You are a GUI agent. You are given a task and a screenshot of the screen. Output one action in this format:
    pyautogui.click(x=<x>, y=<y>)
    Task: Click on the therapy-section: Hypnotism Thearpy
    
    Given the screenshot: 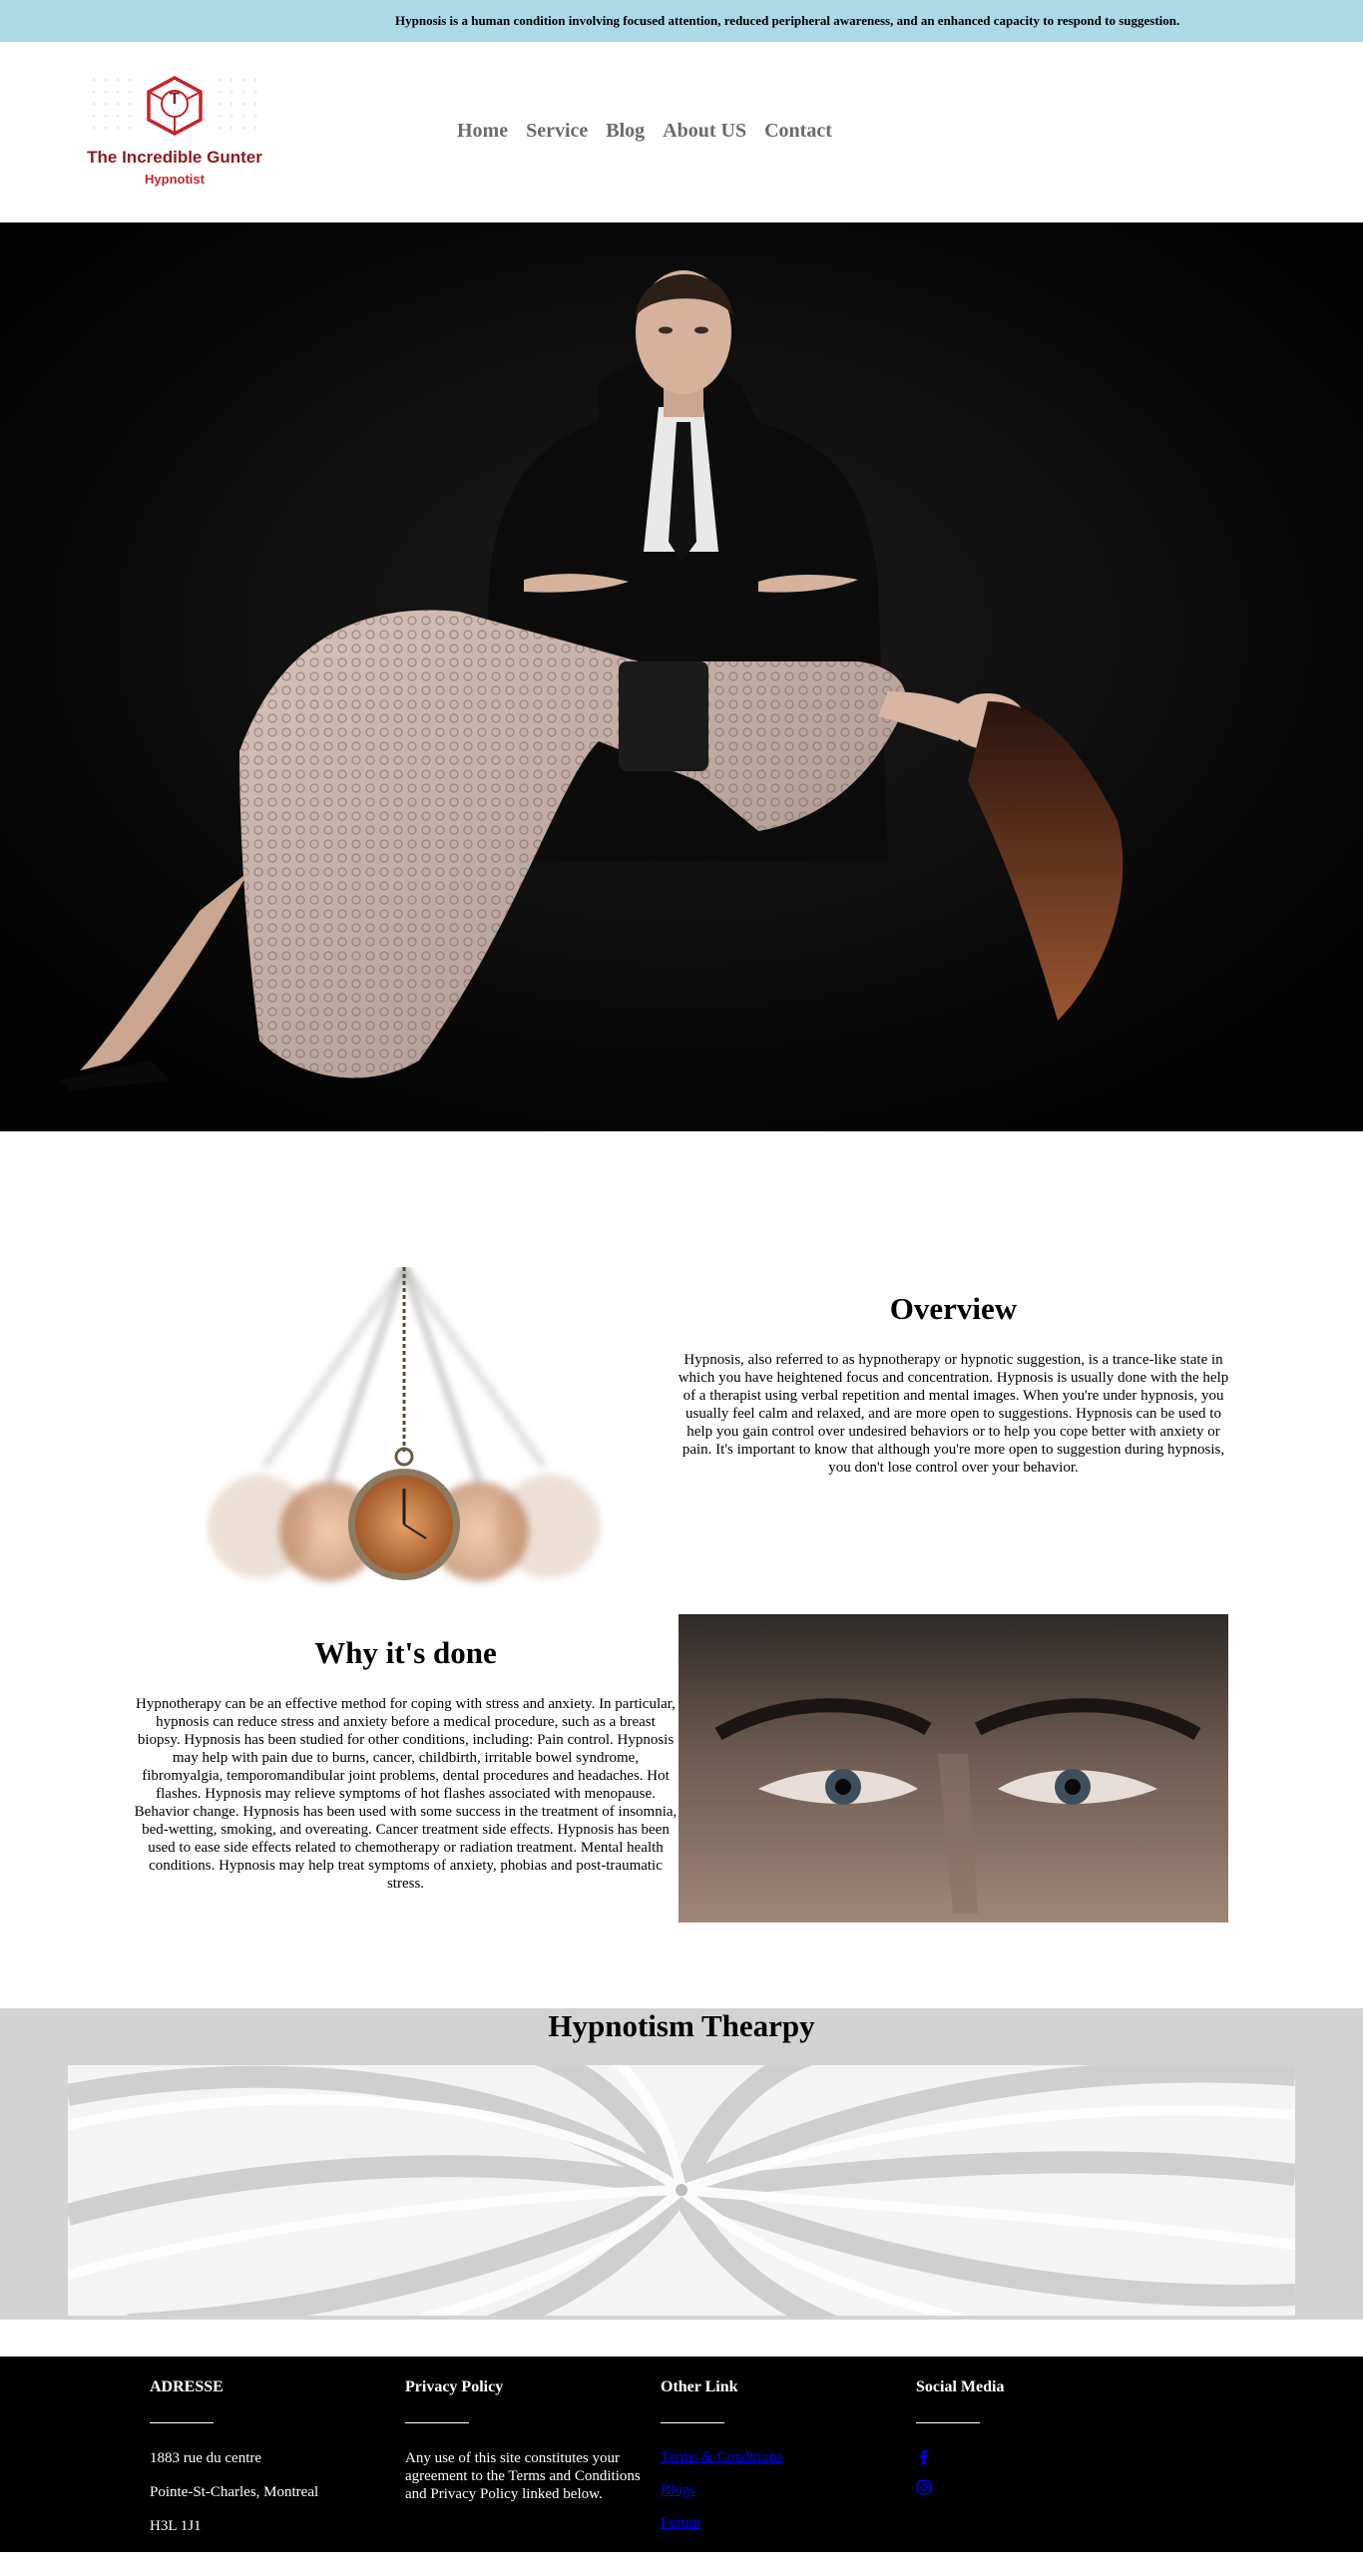 What is the action you would take?
    pyautogui.click(x=682, y=2164)
    